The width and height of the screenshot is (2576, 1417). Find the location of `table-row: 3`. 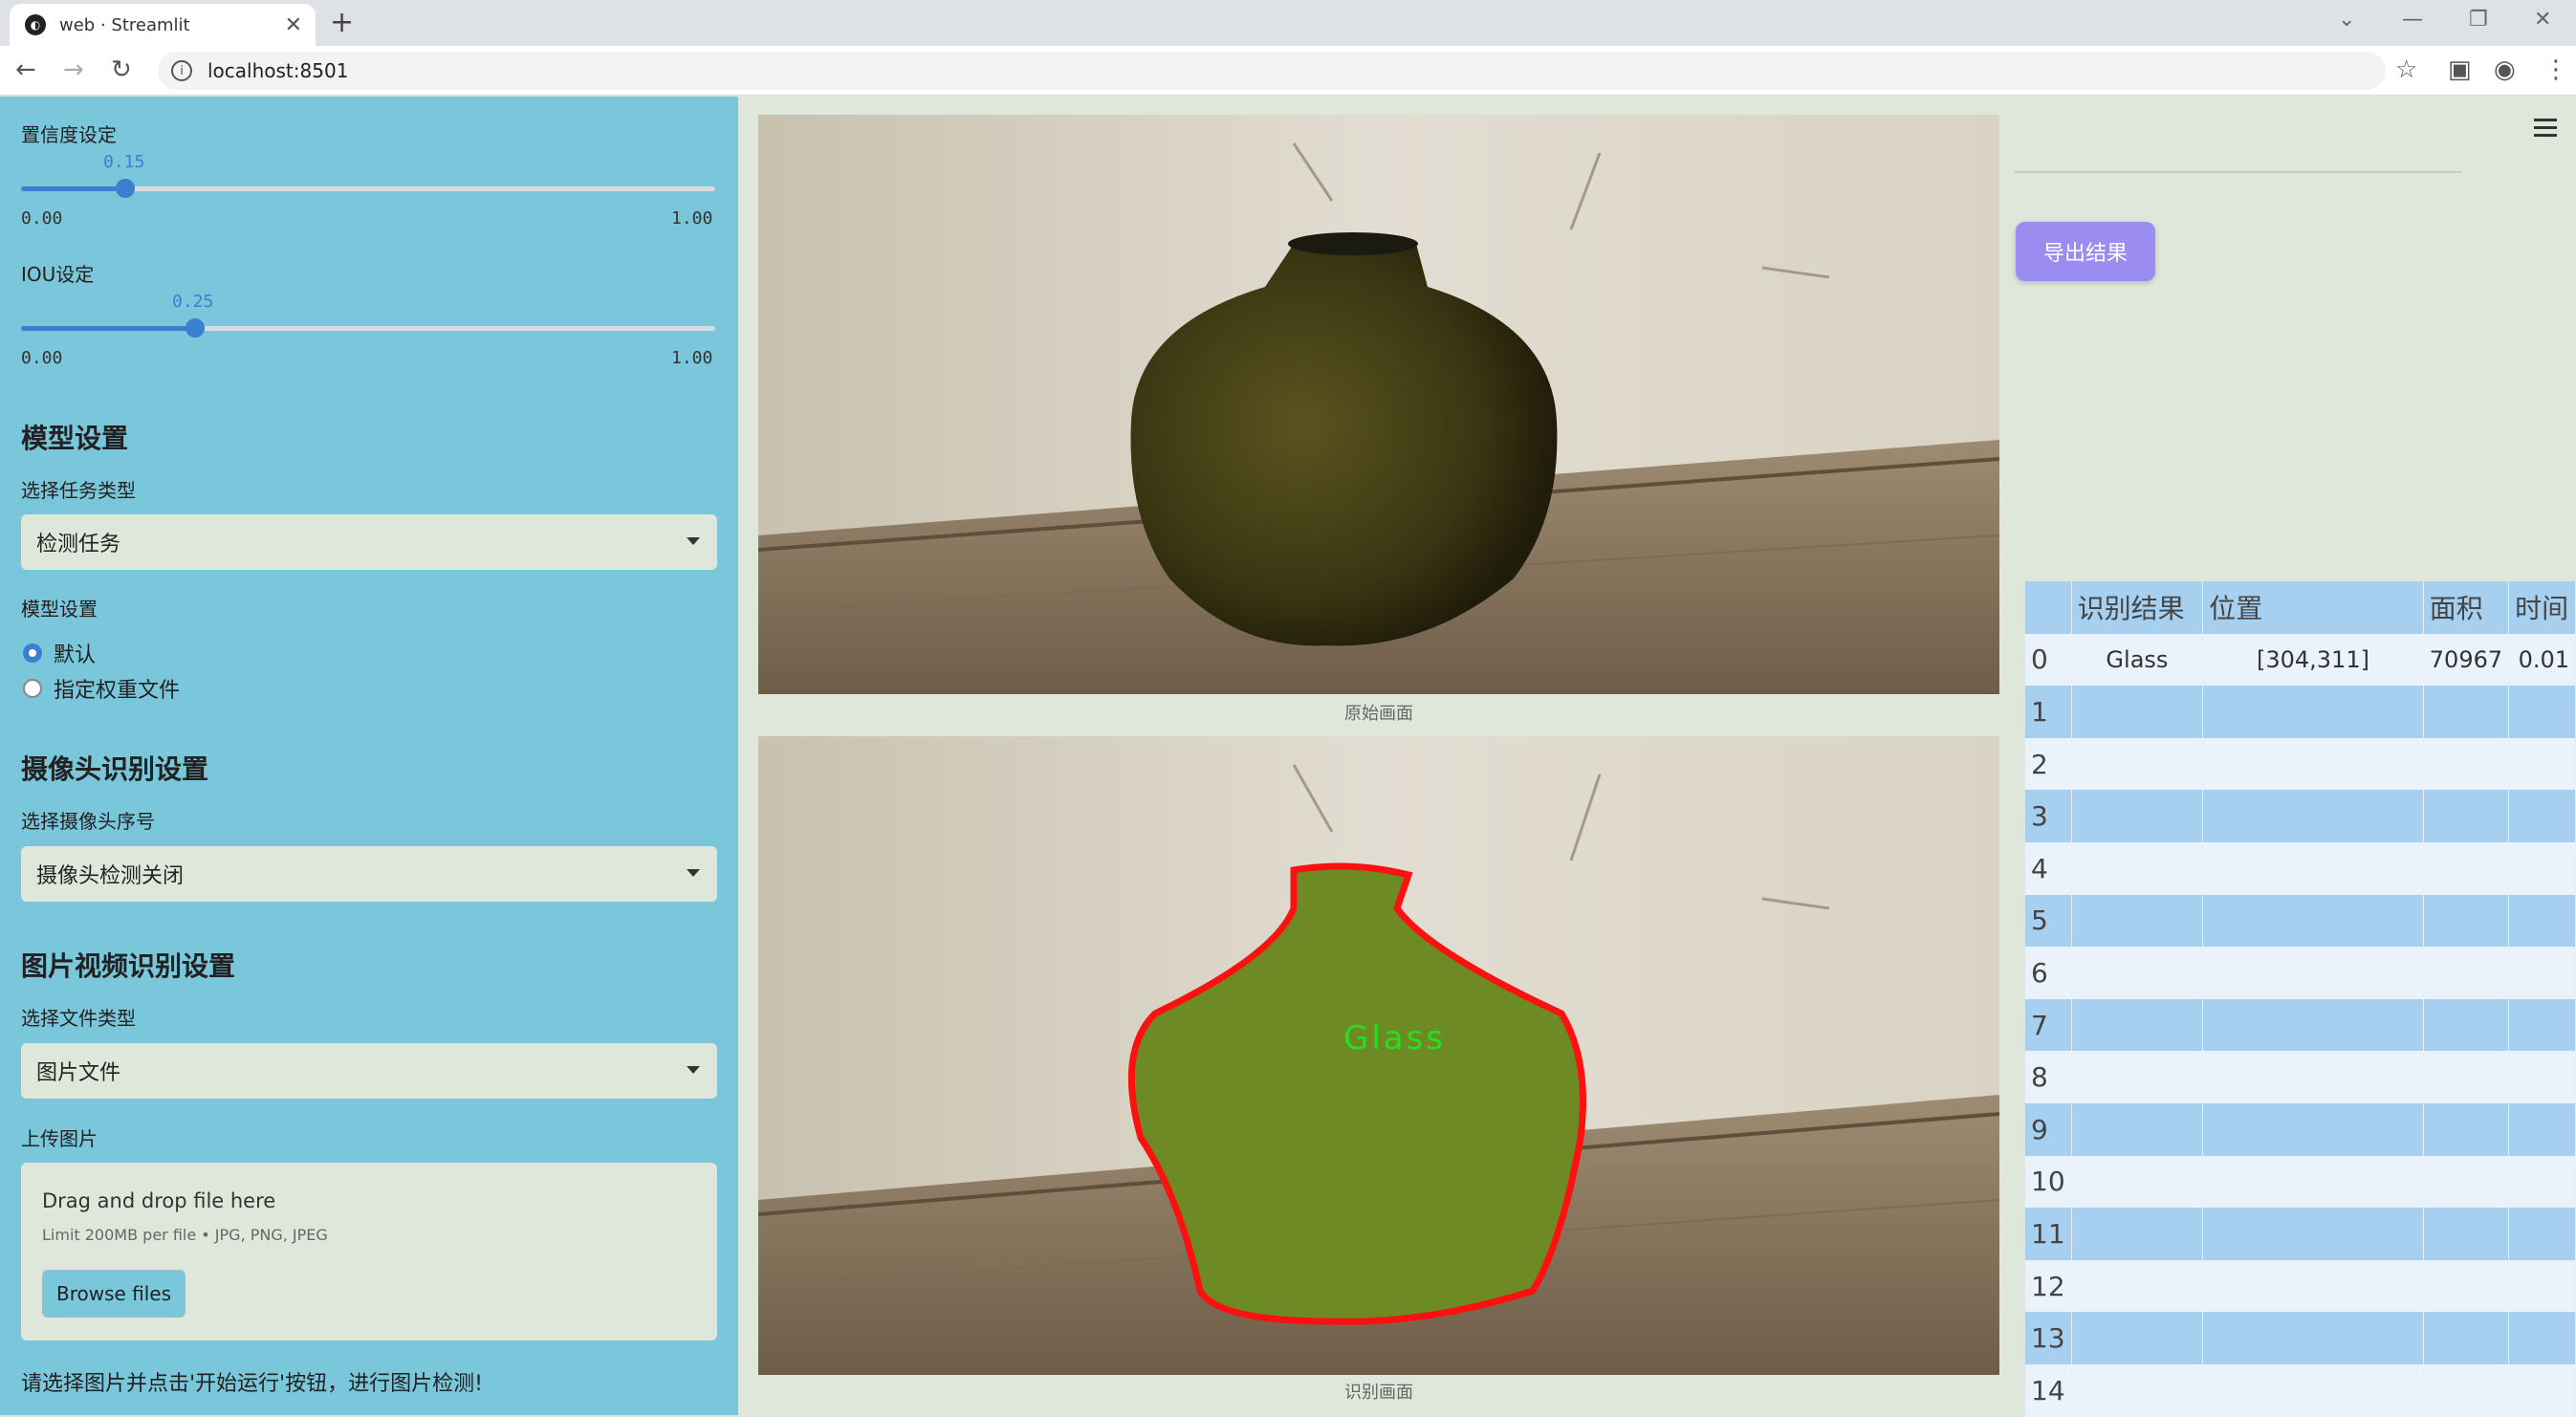

table-row: 3 is located at coordinates (2300, 816).